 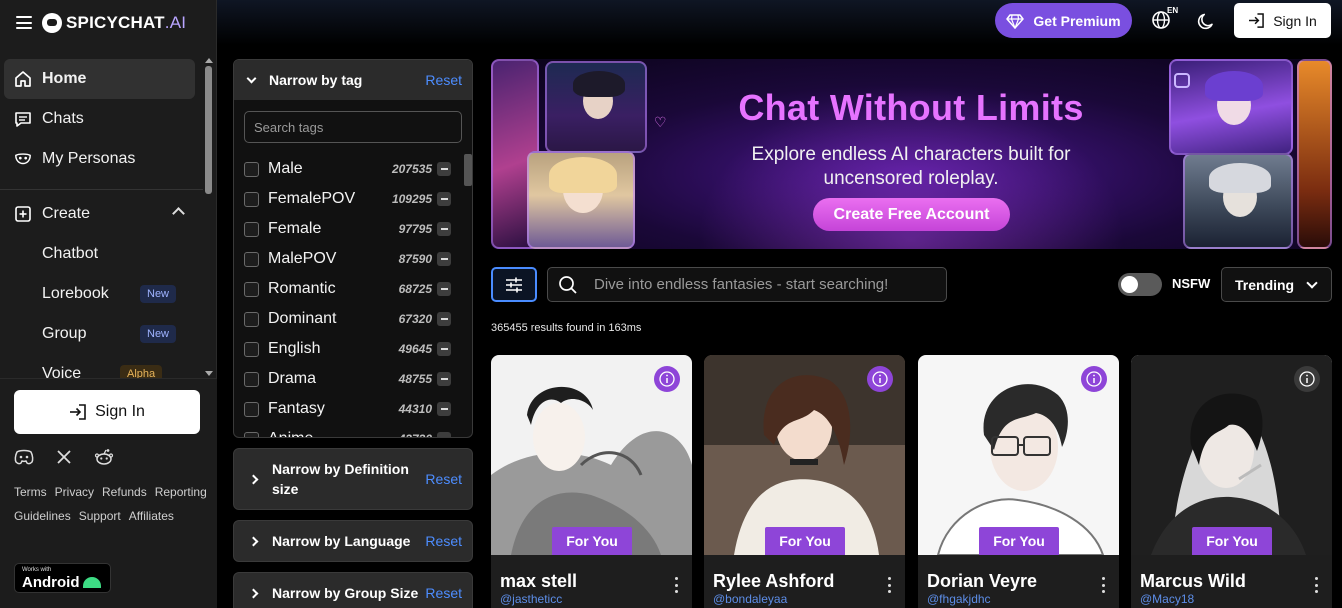 What do you see at coordinates (62, 578) in the screenshot?
I see `android-badge: Works with Android` at bounding box center [62, 578].